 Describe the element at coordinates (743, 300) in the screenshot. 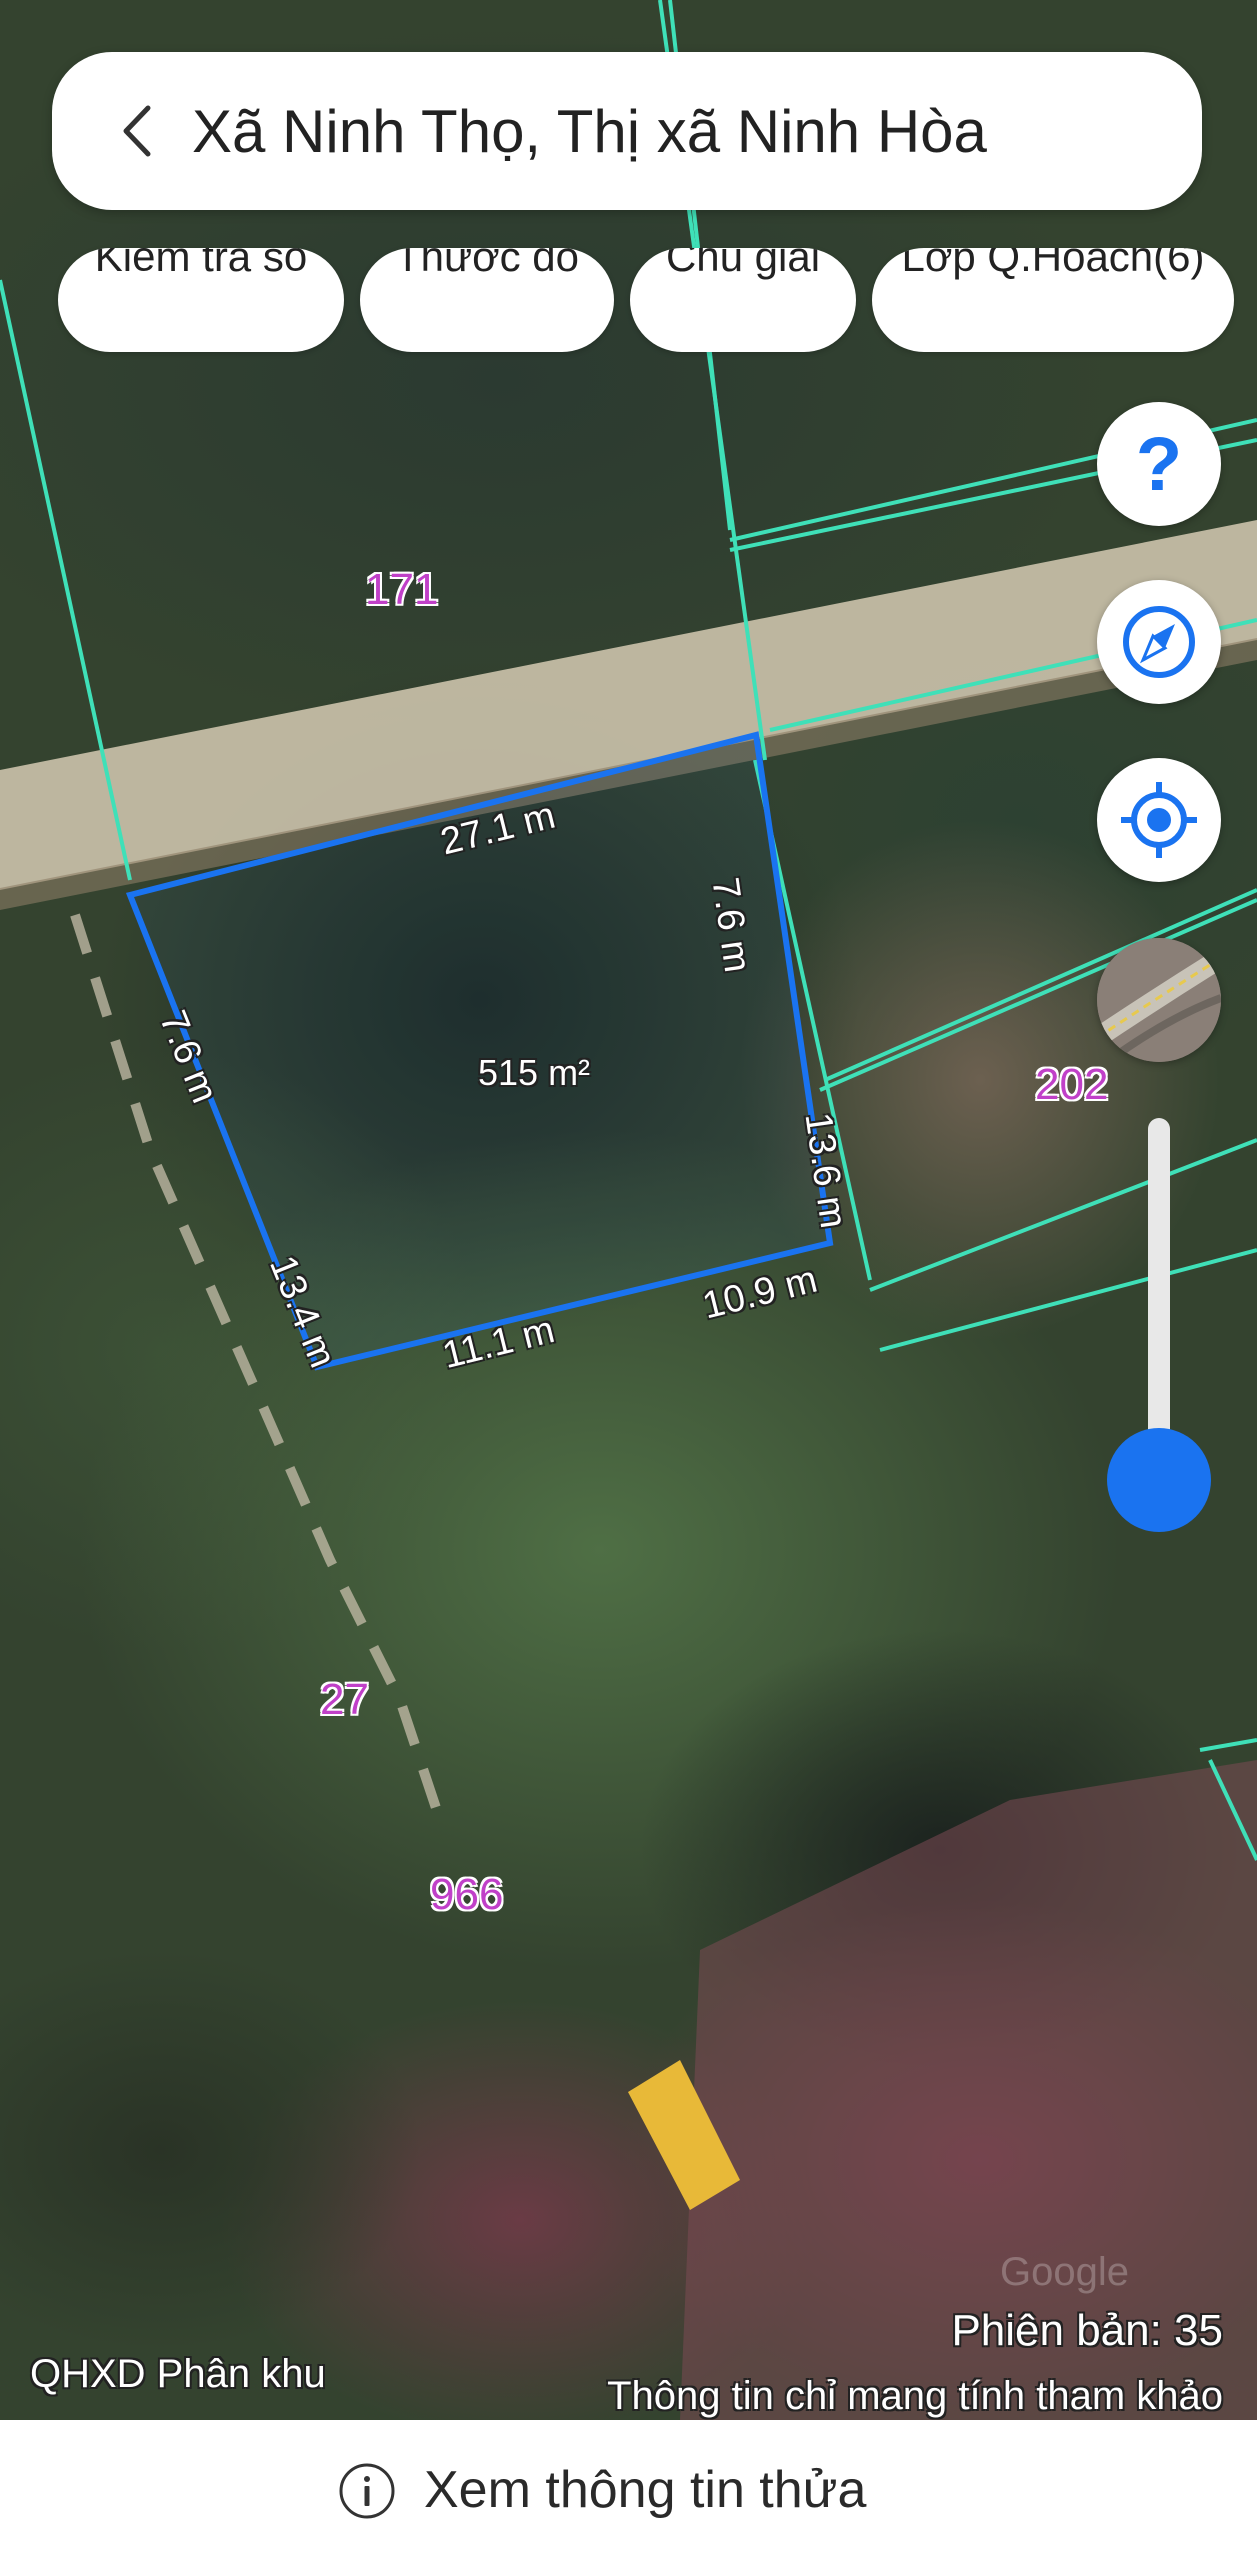

I see `legend-button: Chú giải` at that location.